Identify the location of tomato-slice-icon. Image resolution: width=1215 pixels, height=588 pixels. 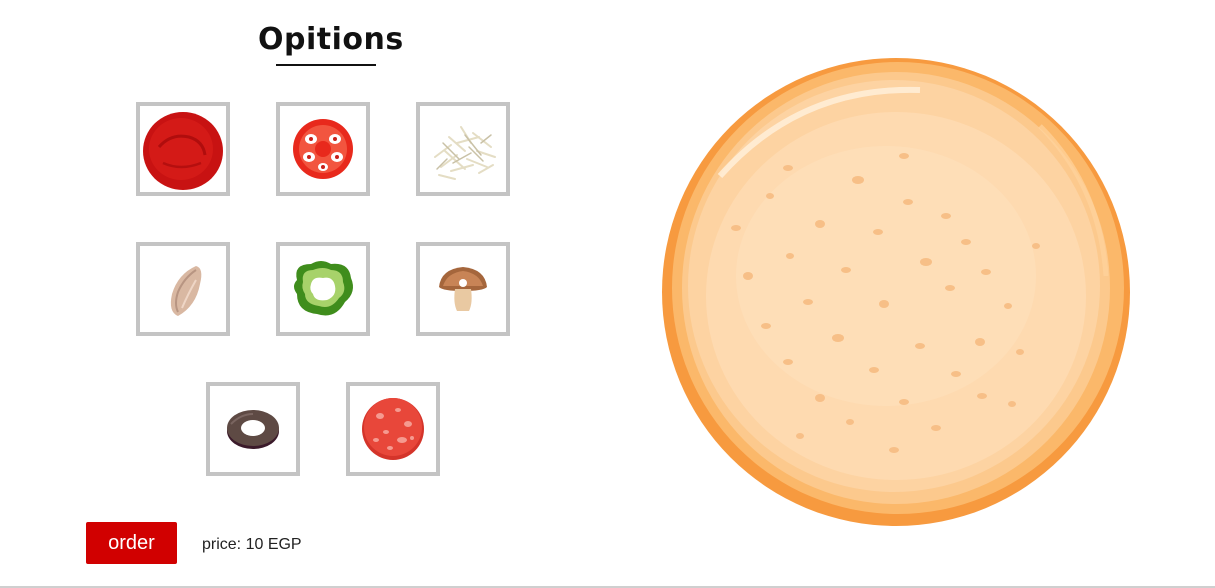
(323, 149).